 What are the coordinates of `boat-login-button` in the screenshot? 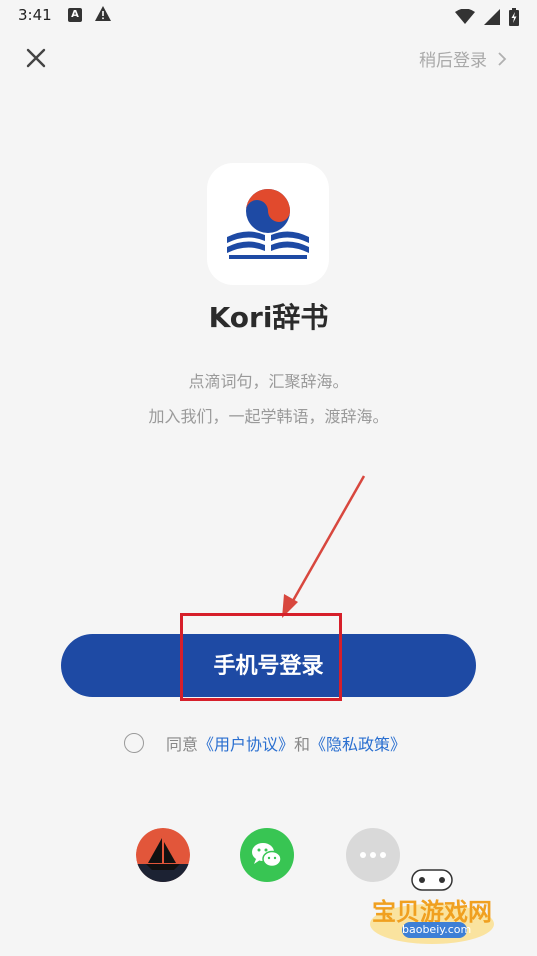 It's located at (163, 855).